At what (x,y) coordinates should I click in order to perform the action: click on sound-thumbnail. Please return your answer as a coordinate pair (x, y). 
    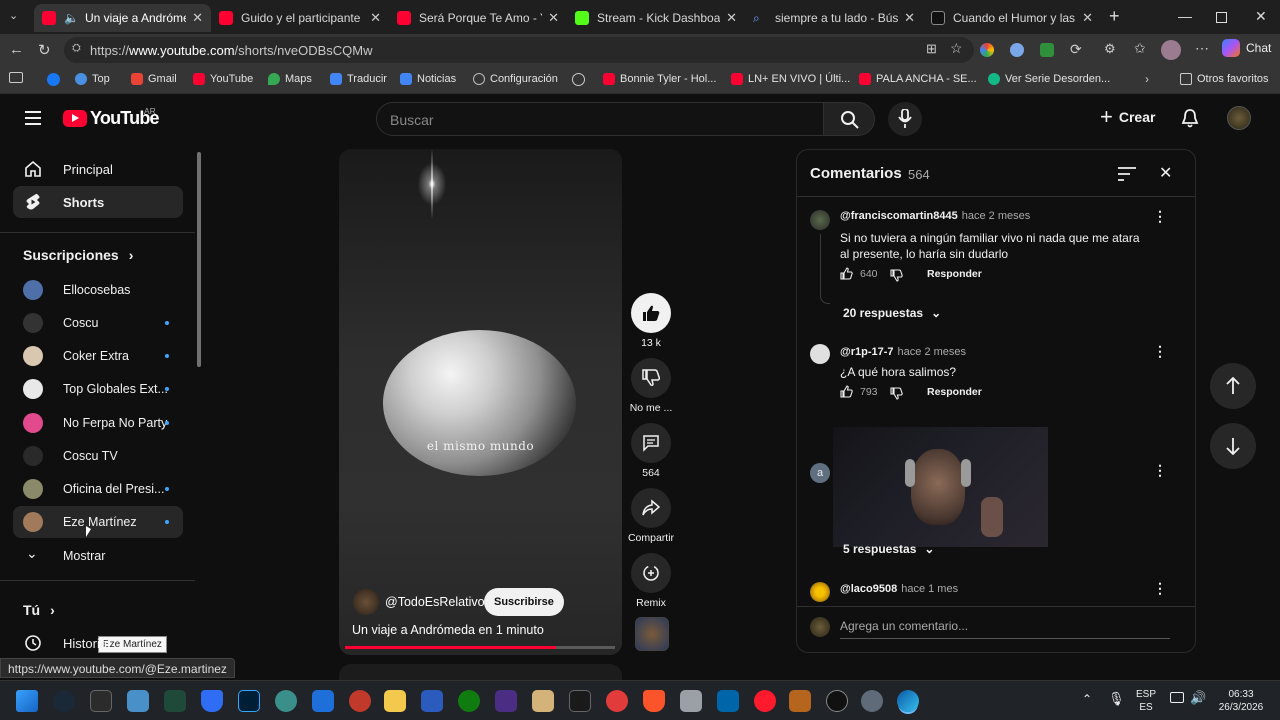
    Looking at the image, I should click on (652, 634).